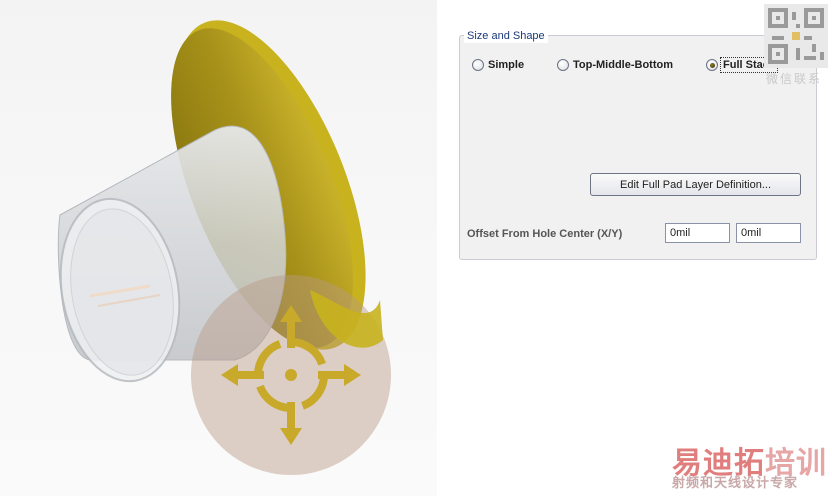 The image size is (832, 496). I want to click on radio-tmb-label: Top-Middle-Bottom, so click(623, 65).